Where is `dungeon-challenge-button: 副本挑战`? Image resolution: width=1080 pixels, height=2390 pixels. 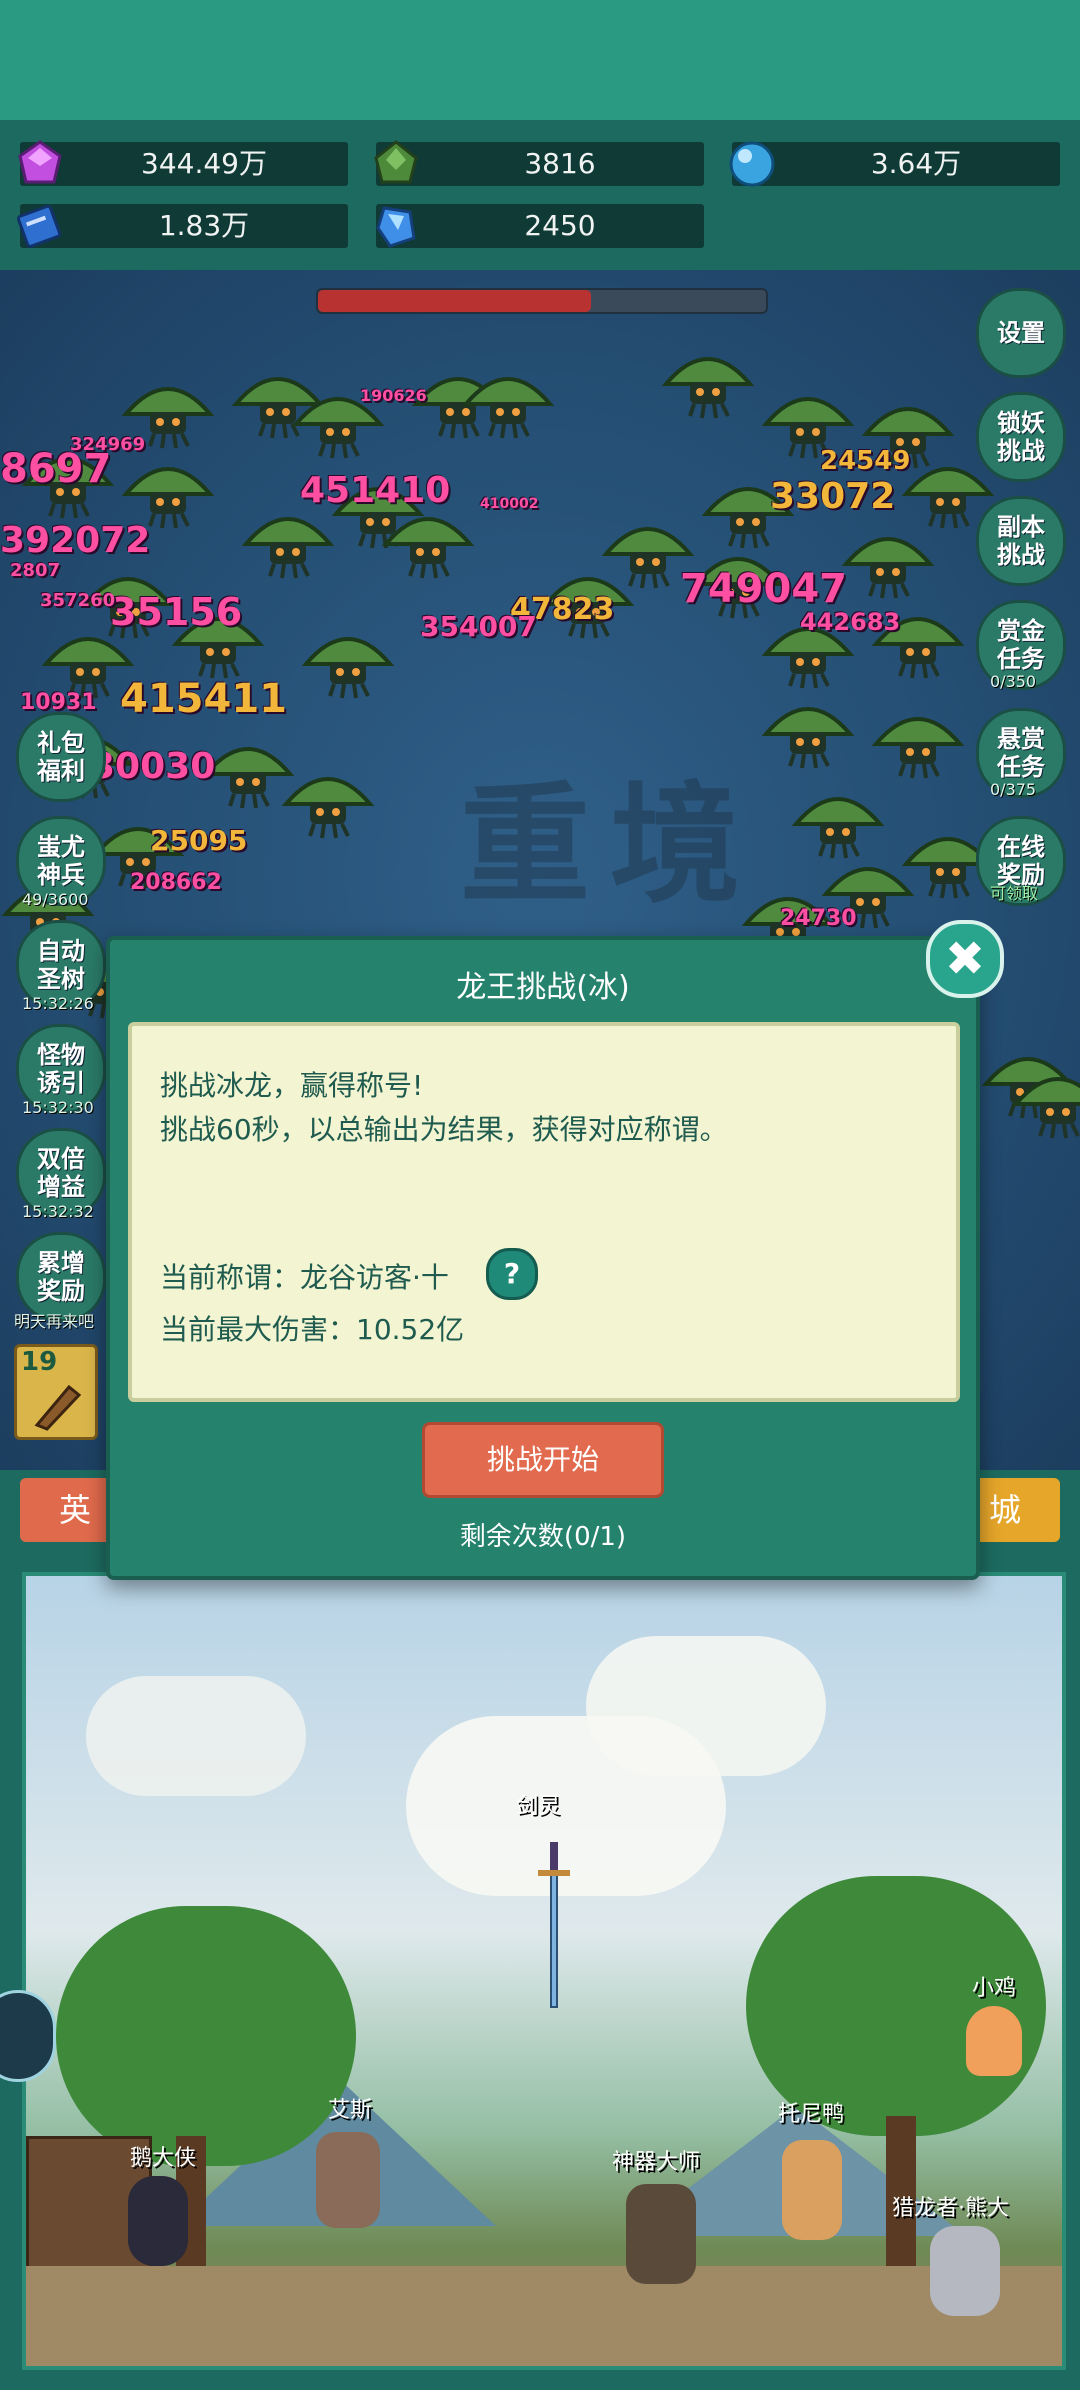
dungeon-challenge-button: 副本挑战 is located at coordinates (1021, 541).